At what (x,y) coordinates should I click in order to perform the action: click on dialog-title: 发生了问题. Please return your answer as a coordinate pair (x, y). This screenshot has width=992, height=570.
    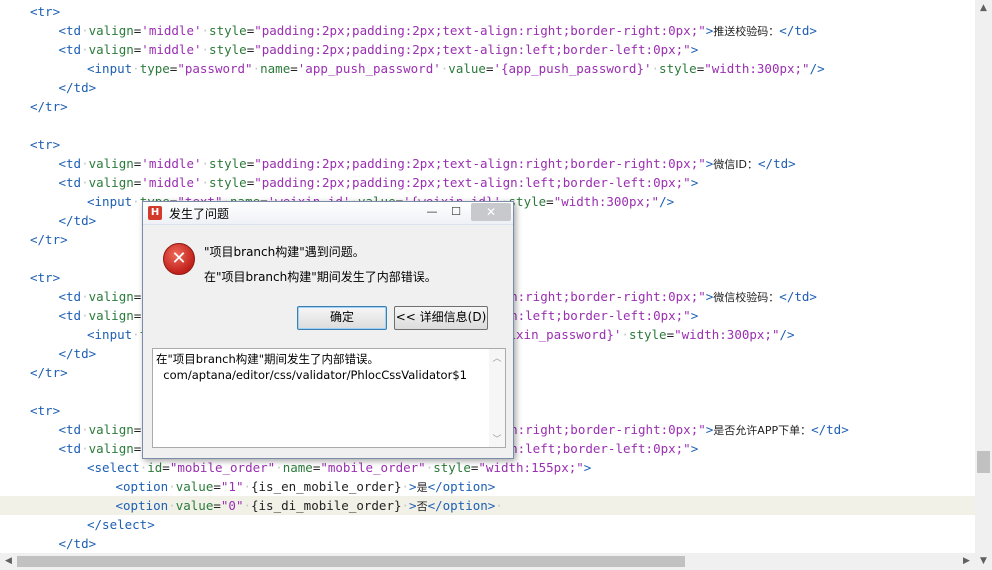
    Looking at the image, I should click on (199, 214).